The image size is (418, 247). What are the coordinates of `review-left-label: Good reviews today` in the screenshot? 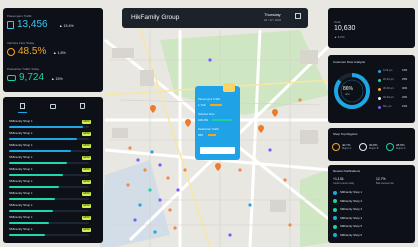 It's located at (344, 183).